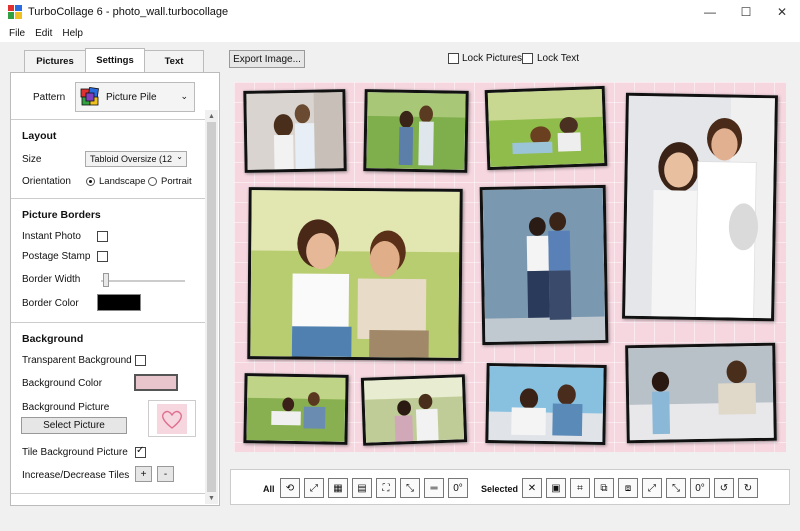  Describe the element at coordinates (211, 498) in the screenshot. I see `scroll-down-icon: ▼` at that location.